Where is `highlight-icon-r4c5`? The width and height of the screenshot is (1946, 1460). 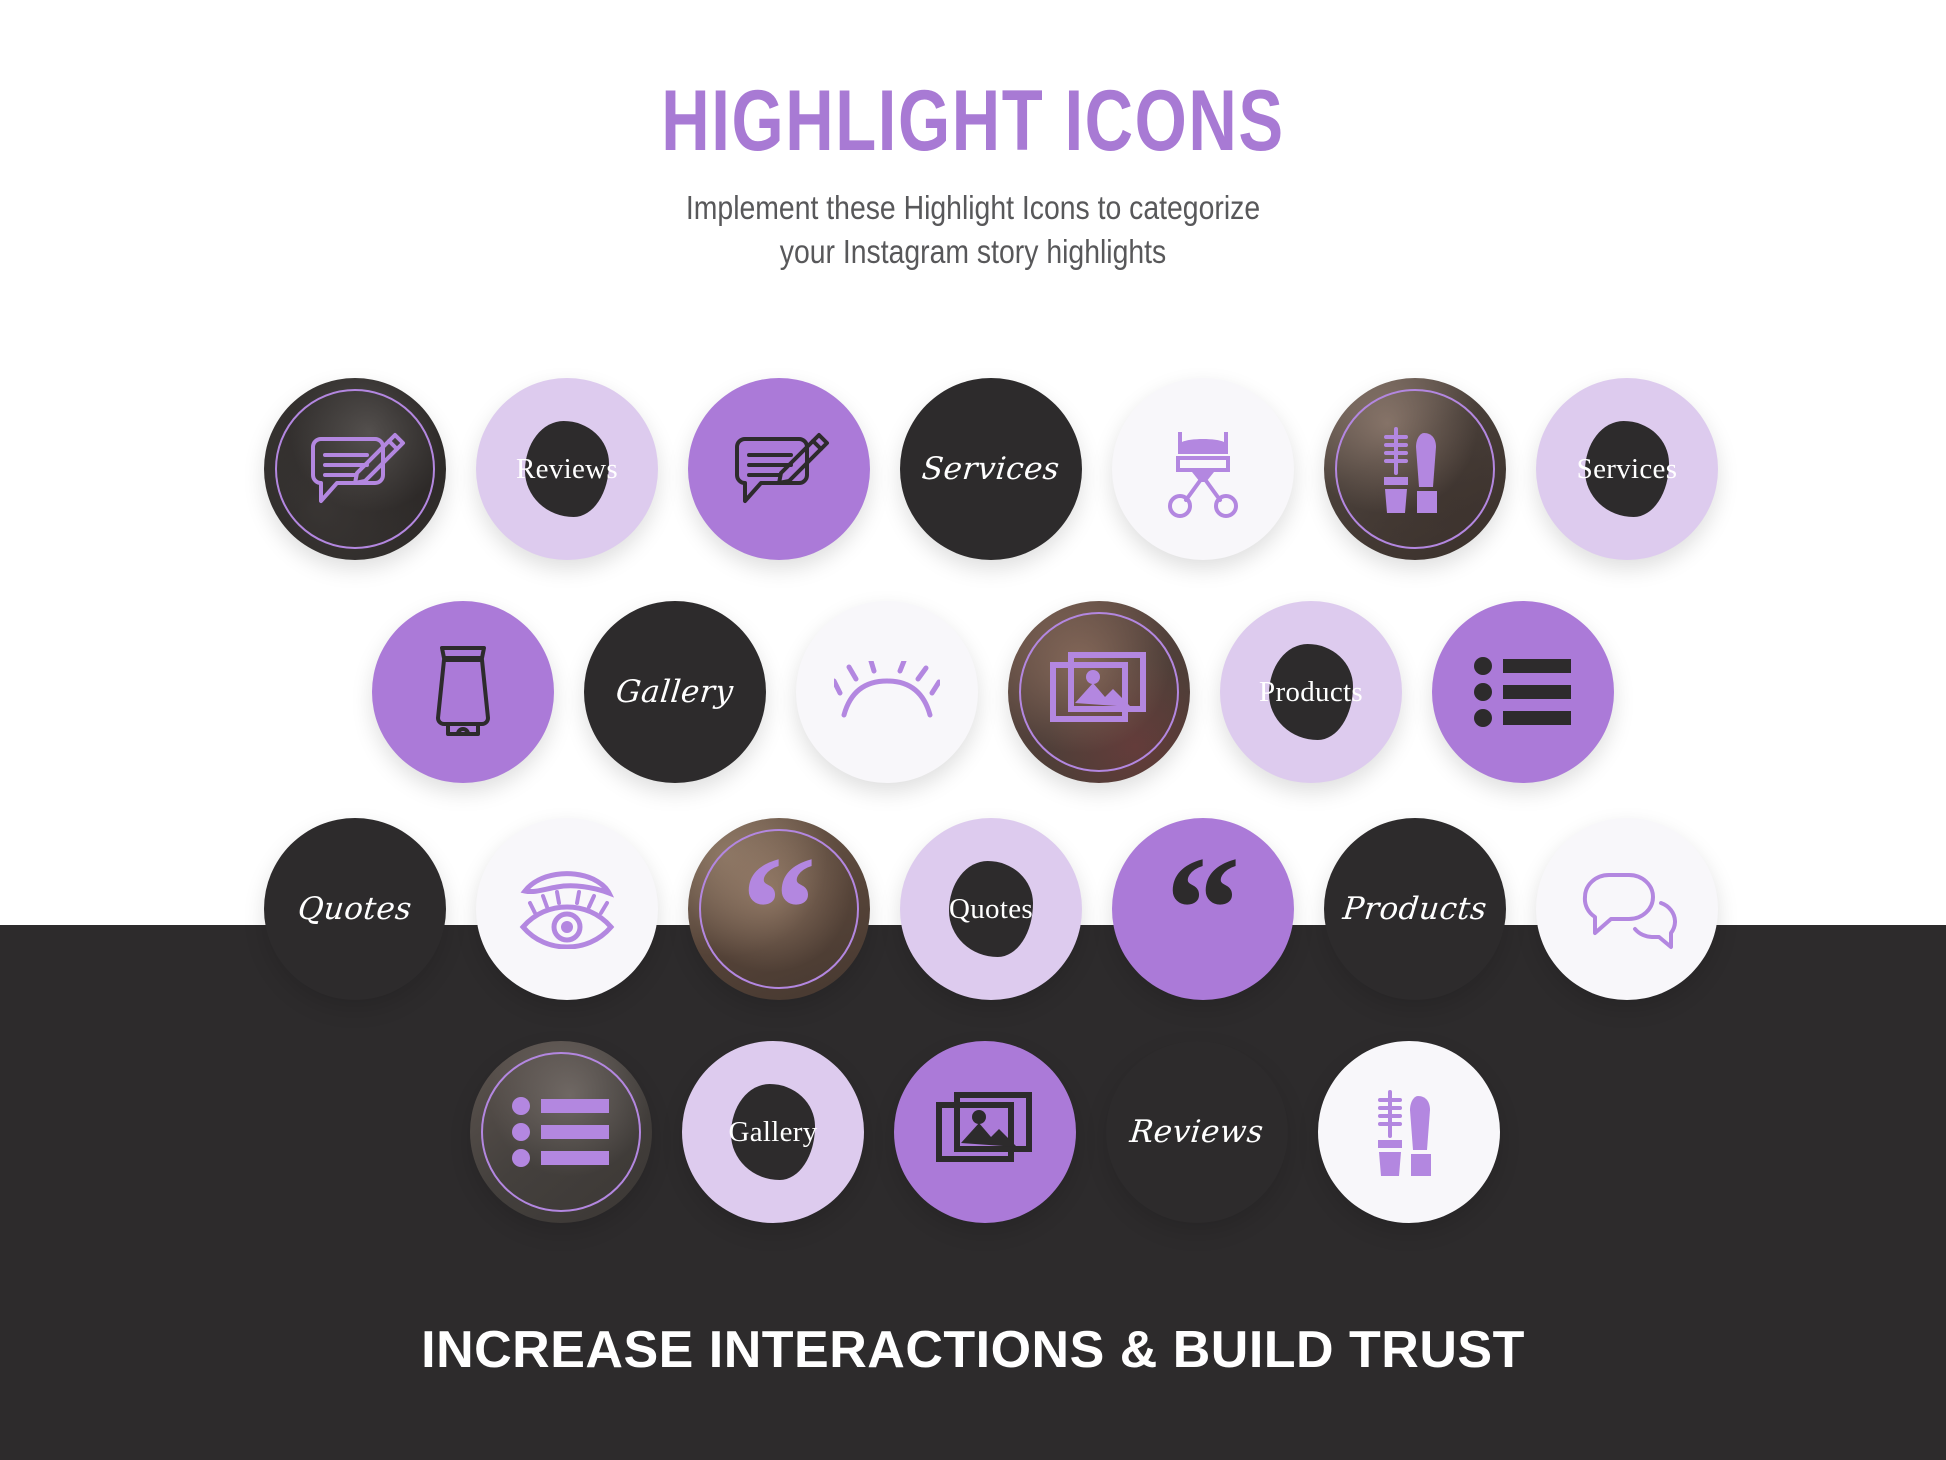
highlight-icon-r4c5 is located at coordinates (1409, 1132).